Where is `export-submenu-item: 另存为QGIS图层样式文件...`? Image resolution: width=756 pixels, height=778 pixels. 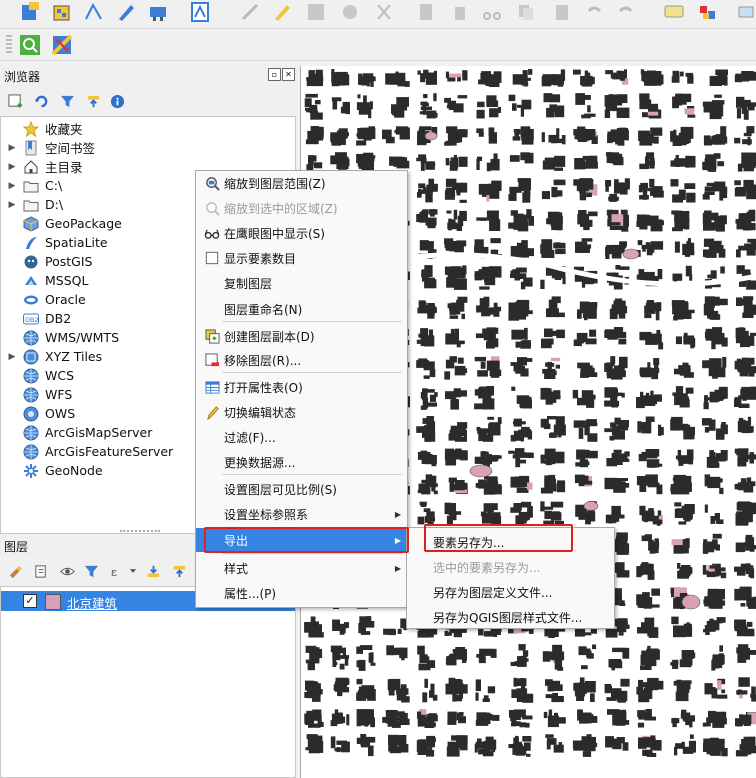
export-submenu-item: 另存为QGIS图层样式文件... is located at coordinates (510, 617).